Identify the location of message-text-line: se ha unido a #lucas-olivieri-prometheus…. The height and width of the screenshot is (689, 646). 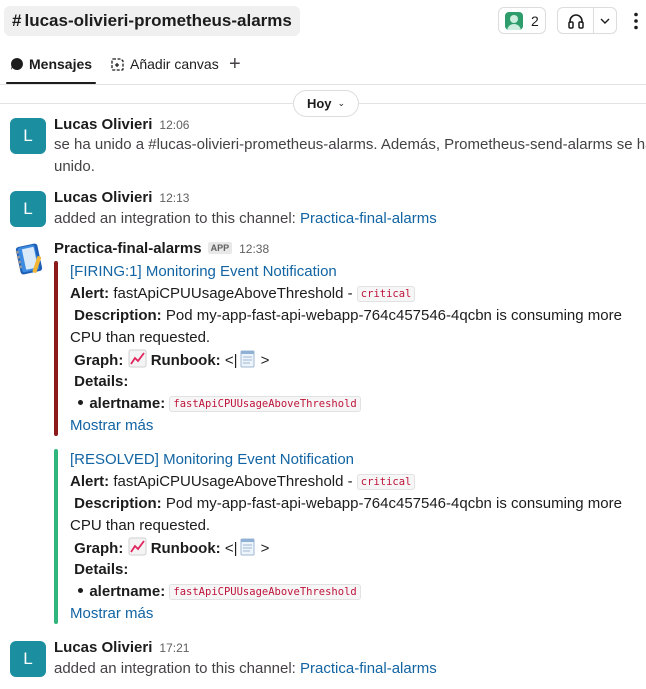
(350, 144).